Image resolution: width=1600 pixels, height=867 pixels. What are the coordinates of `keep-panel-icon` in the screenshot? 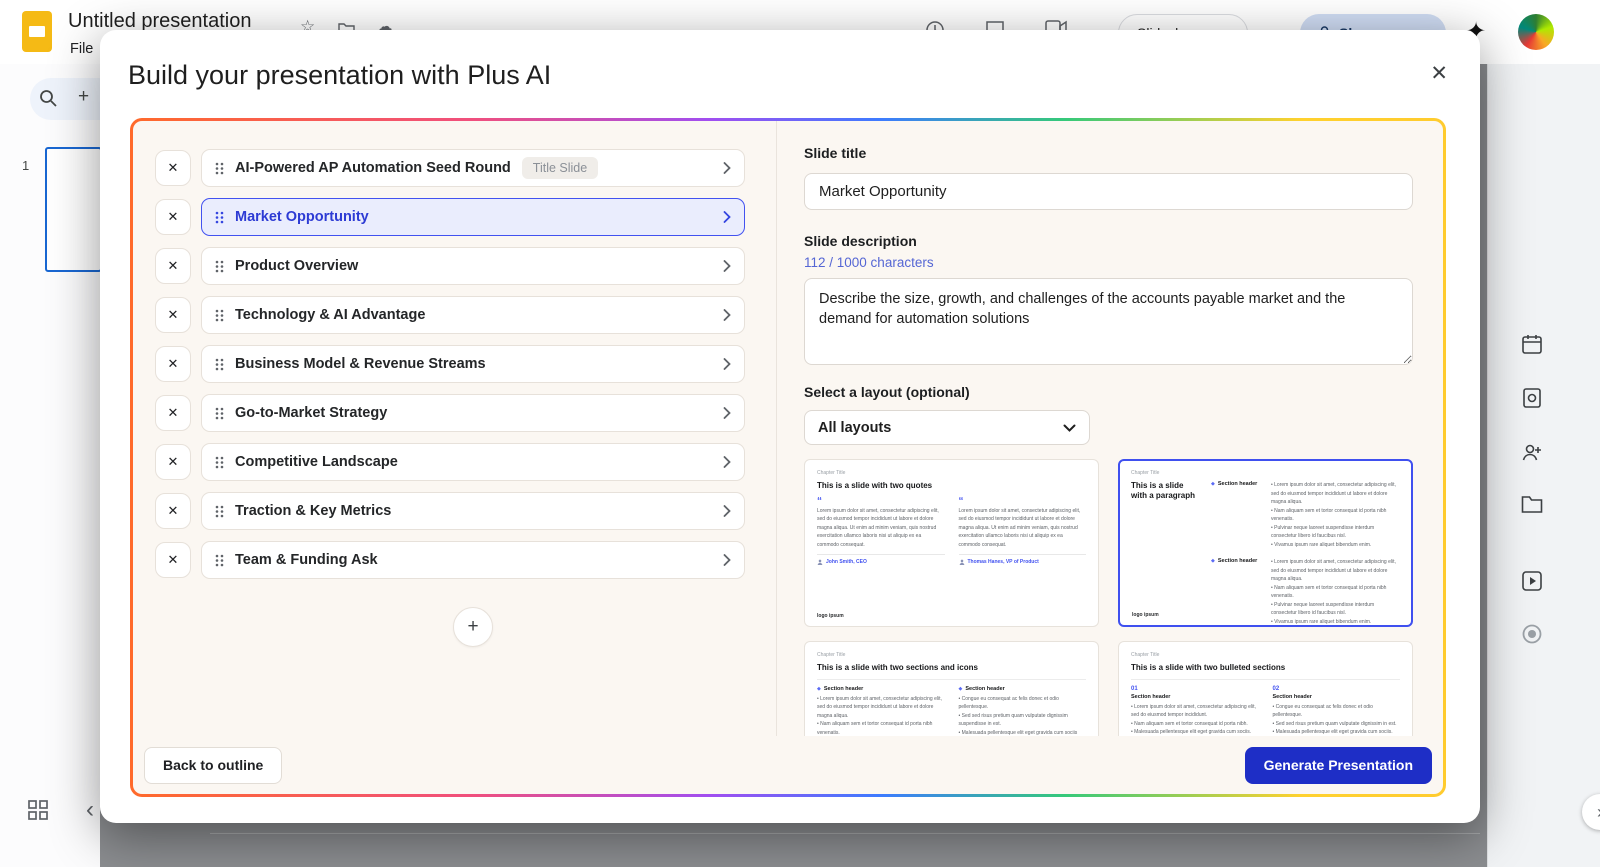 It's located at (1532, 400).